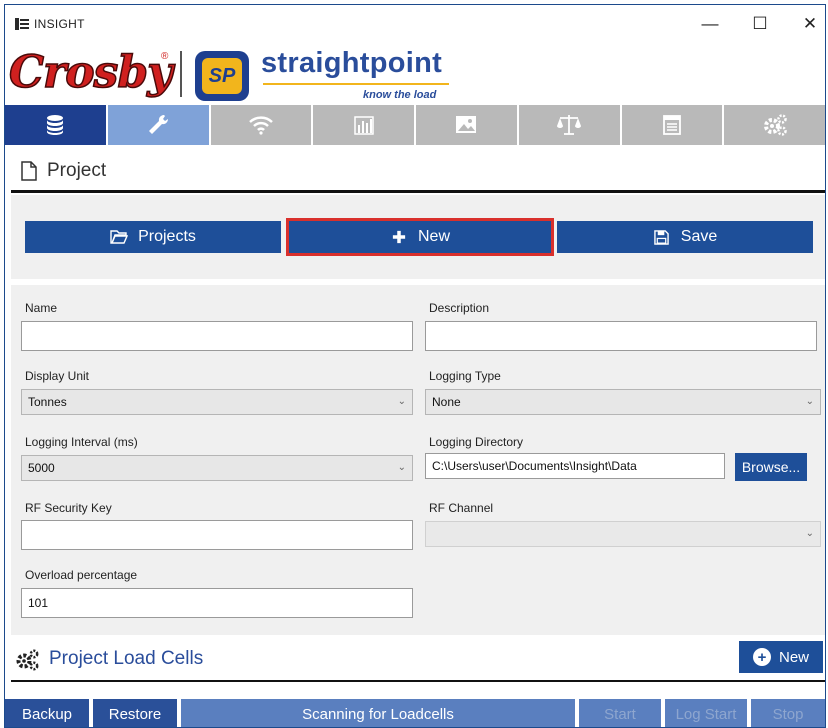 The width and height of the screenshot is (828, 728). What do you see at coordinates (399, 237) in the screenshot?
I see `plus-icon` at bounding box center [399, 237].